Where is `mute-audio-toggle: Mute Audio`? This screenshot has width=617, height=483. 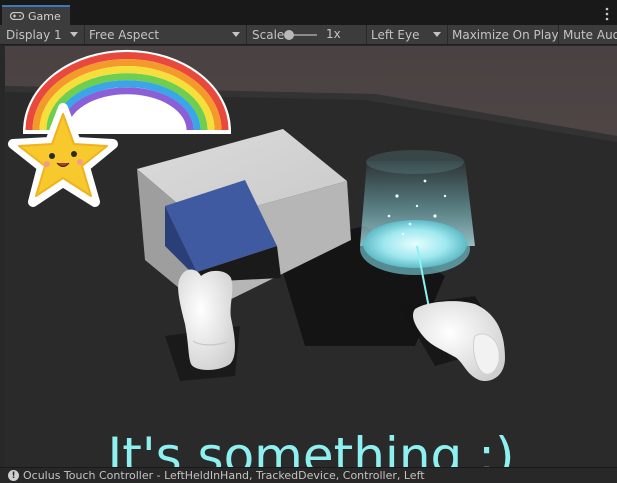
mute-audio-toggle: Mute Audio is located at coordinates (588, 34).